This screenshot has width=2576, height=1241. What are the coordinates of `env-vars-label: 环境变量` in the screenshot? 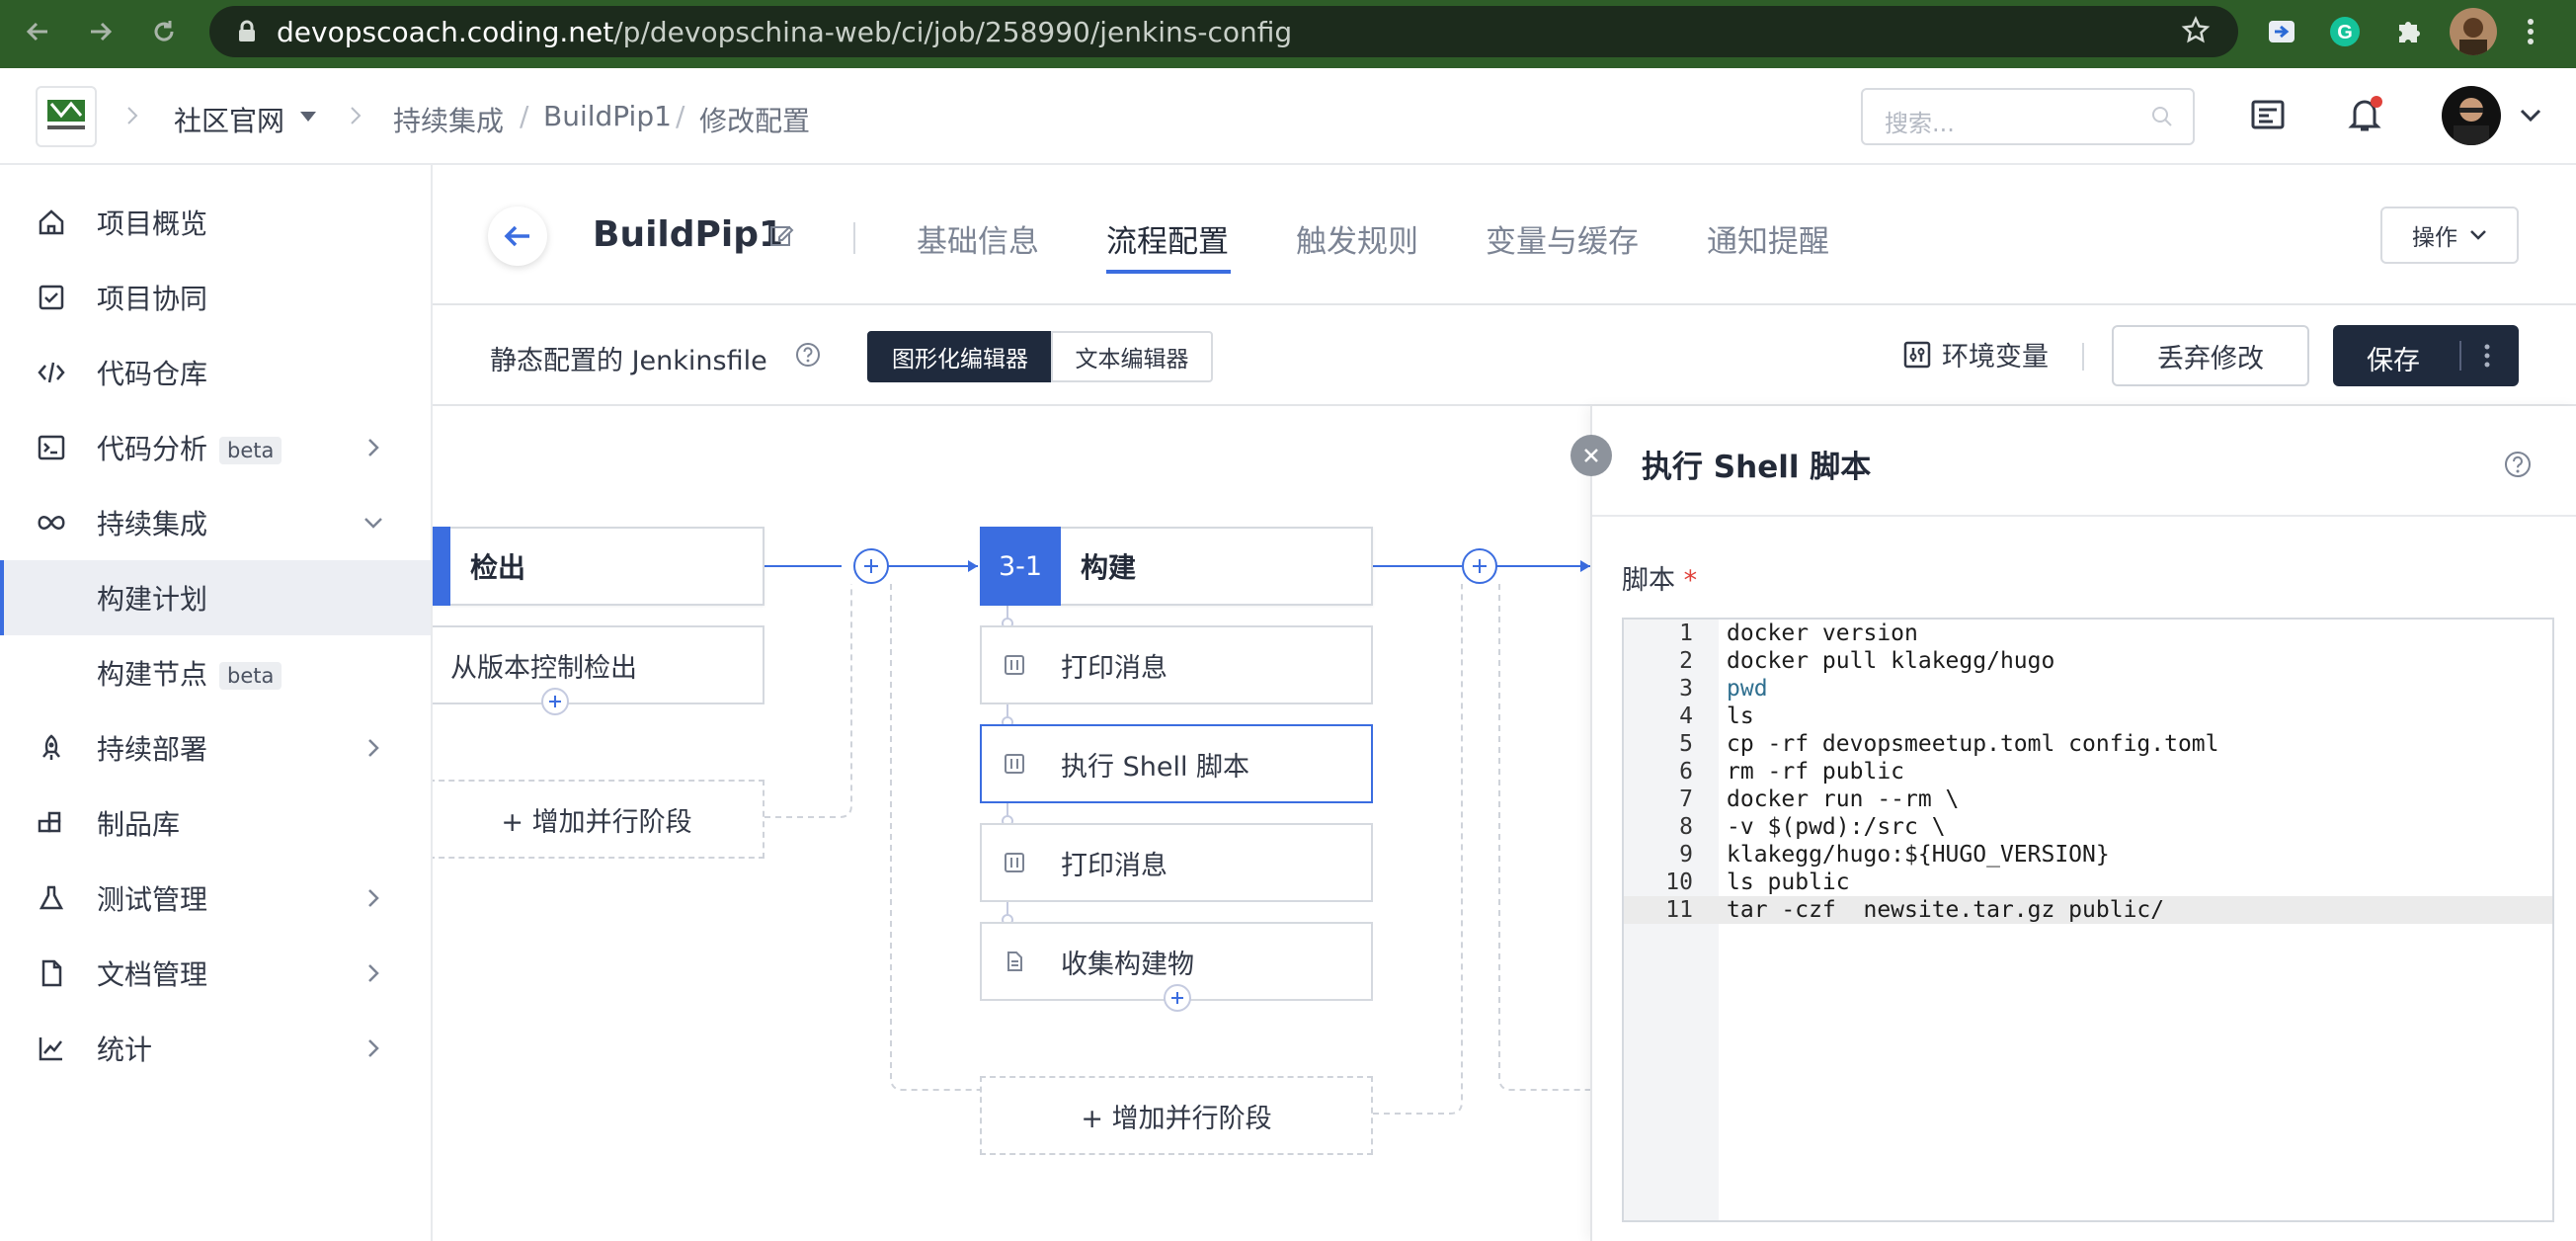 It's located at (1995, 357).